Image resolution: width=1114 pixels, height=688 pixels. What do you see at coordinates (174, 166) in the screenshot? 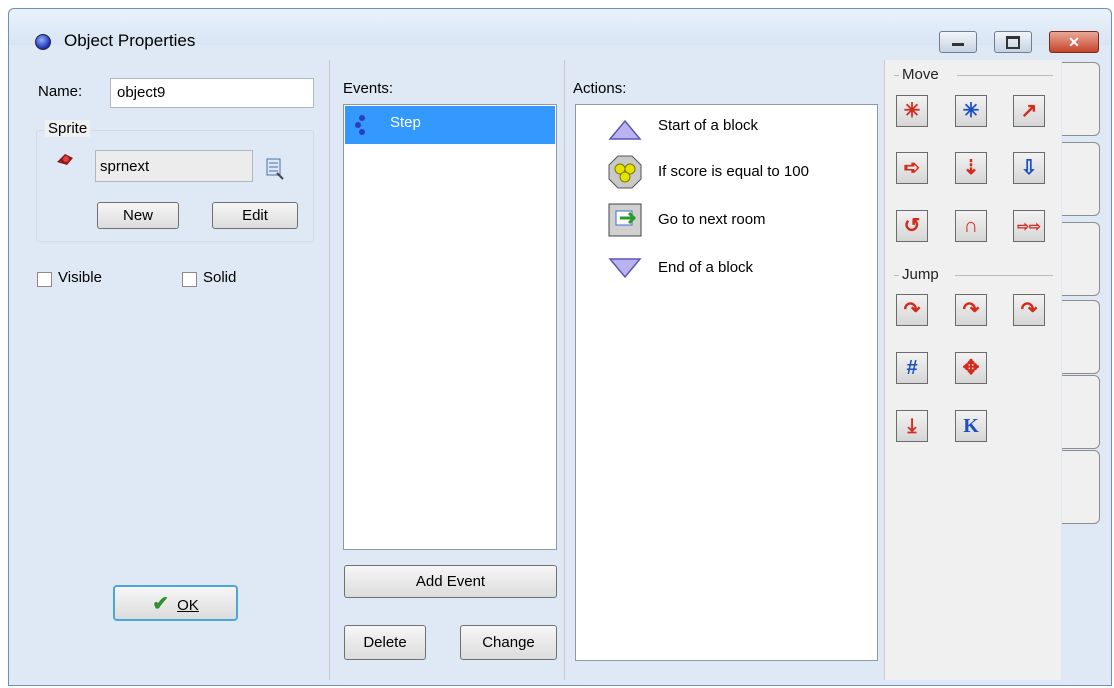
I see `sprite-field: sprnext` at bounding box center [174, 166].